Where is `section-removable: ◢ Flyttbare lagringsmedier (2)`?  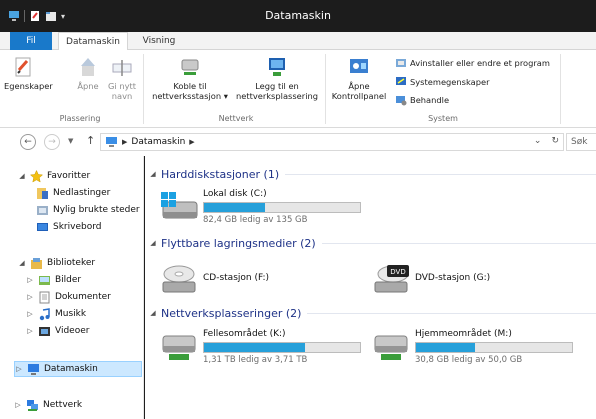
section-removable: ◢ Flyttbare lagringsmedier (2) is located at coordinates (370, 243).